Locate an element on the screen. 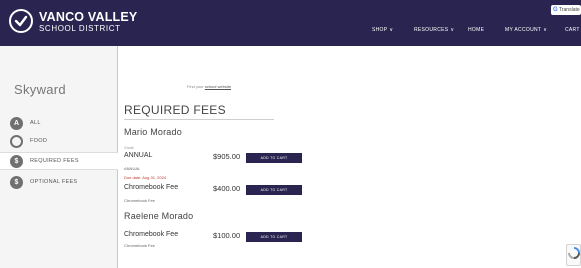  recaptcha-icon is located at coordinates (574, 253).